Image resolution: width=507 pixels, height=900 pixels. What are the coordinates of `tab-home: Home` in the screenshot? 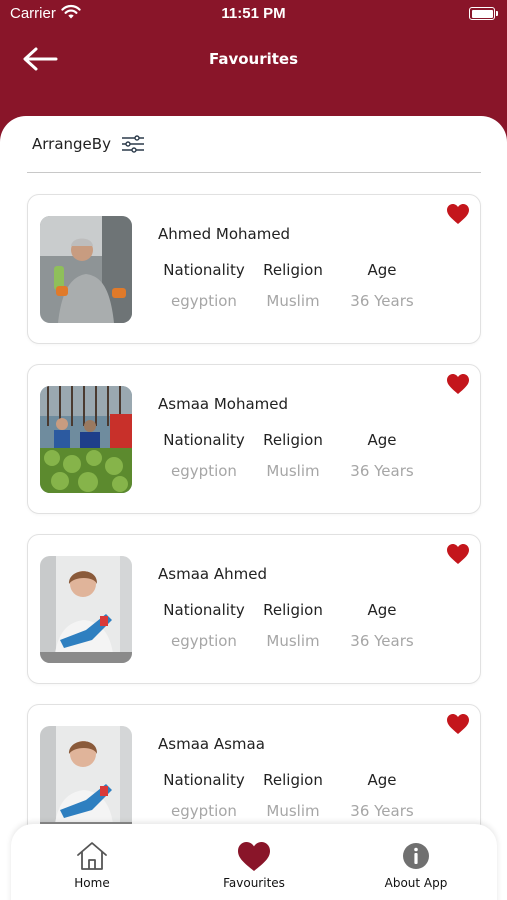 It's located at (92, 865).